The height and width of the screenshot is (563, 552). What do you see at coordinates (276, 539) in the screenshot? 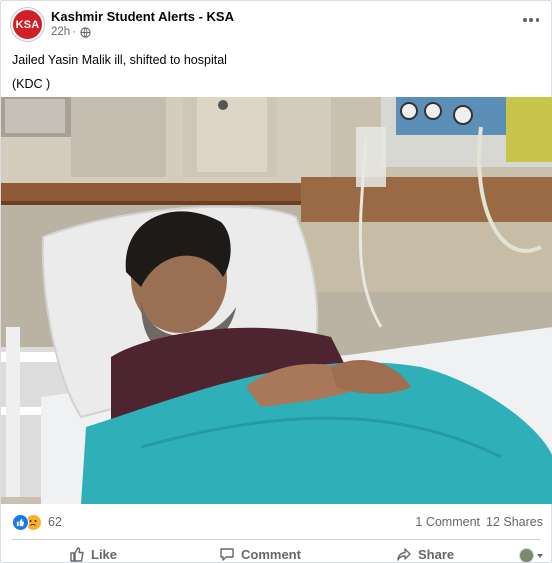
I see `footer-divider` at bounding box center [276, 539].